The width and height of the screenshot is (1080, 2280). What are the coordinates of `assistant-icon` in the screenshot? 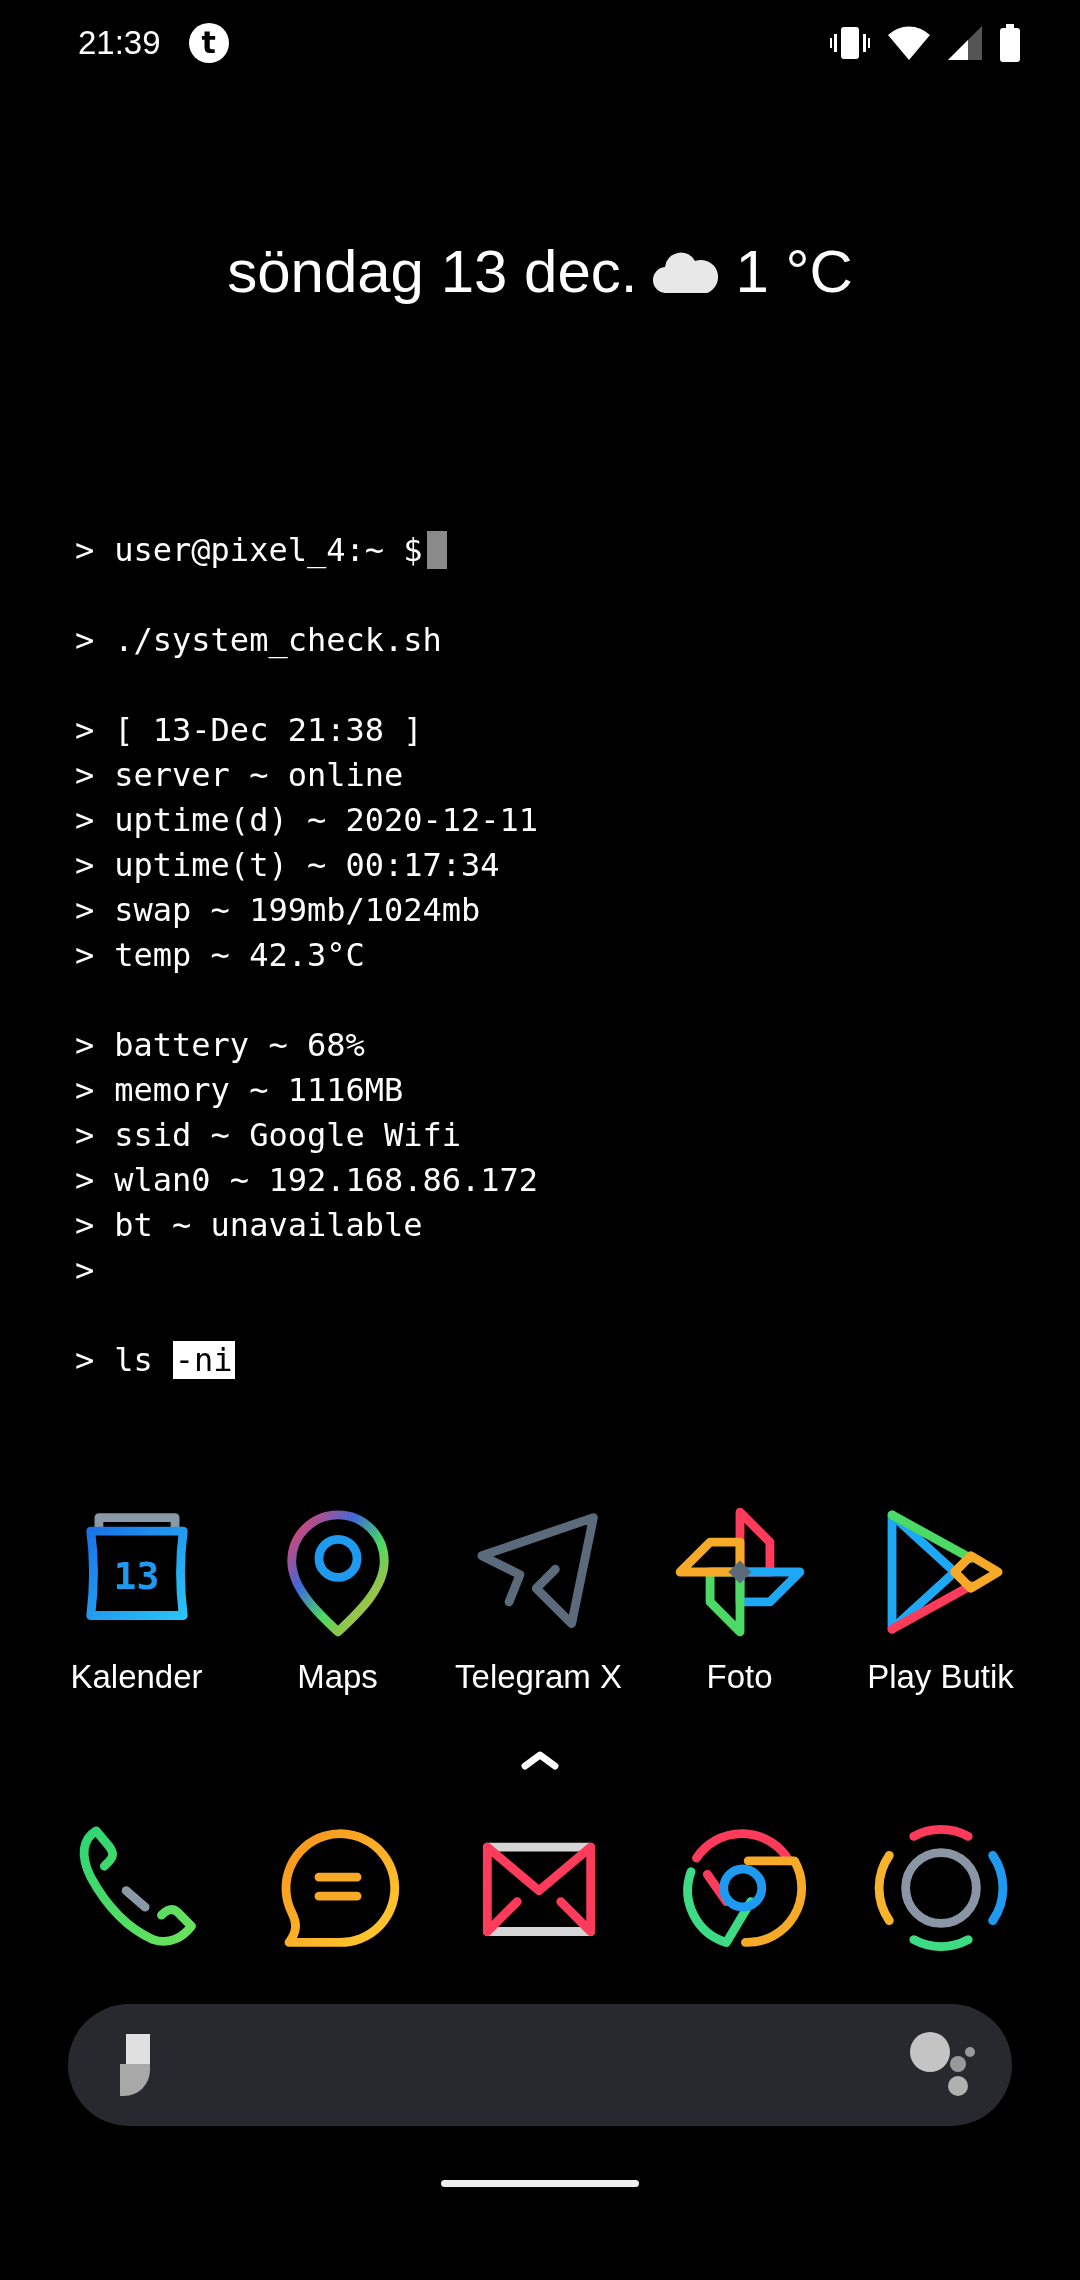 It's located at (943, 2065).